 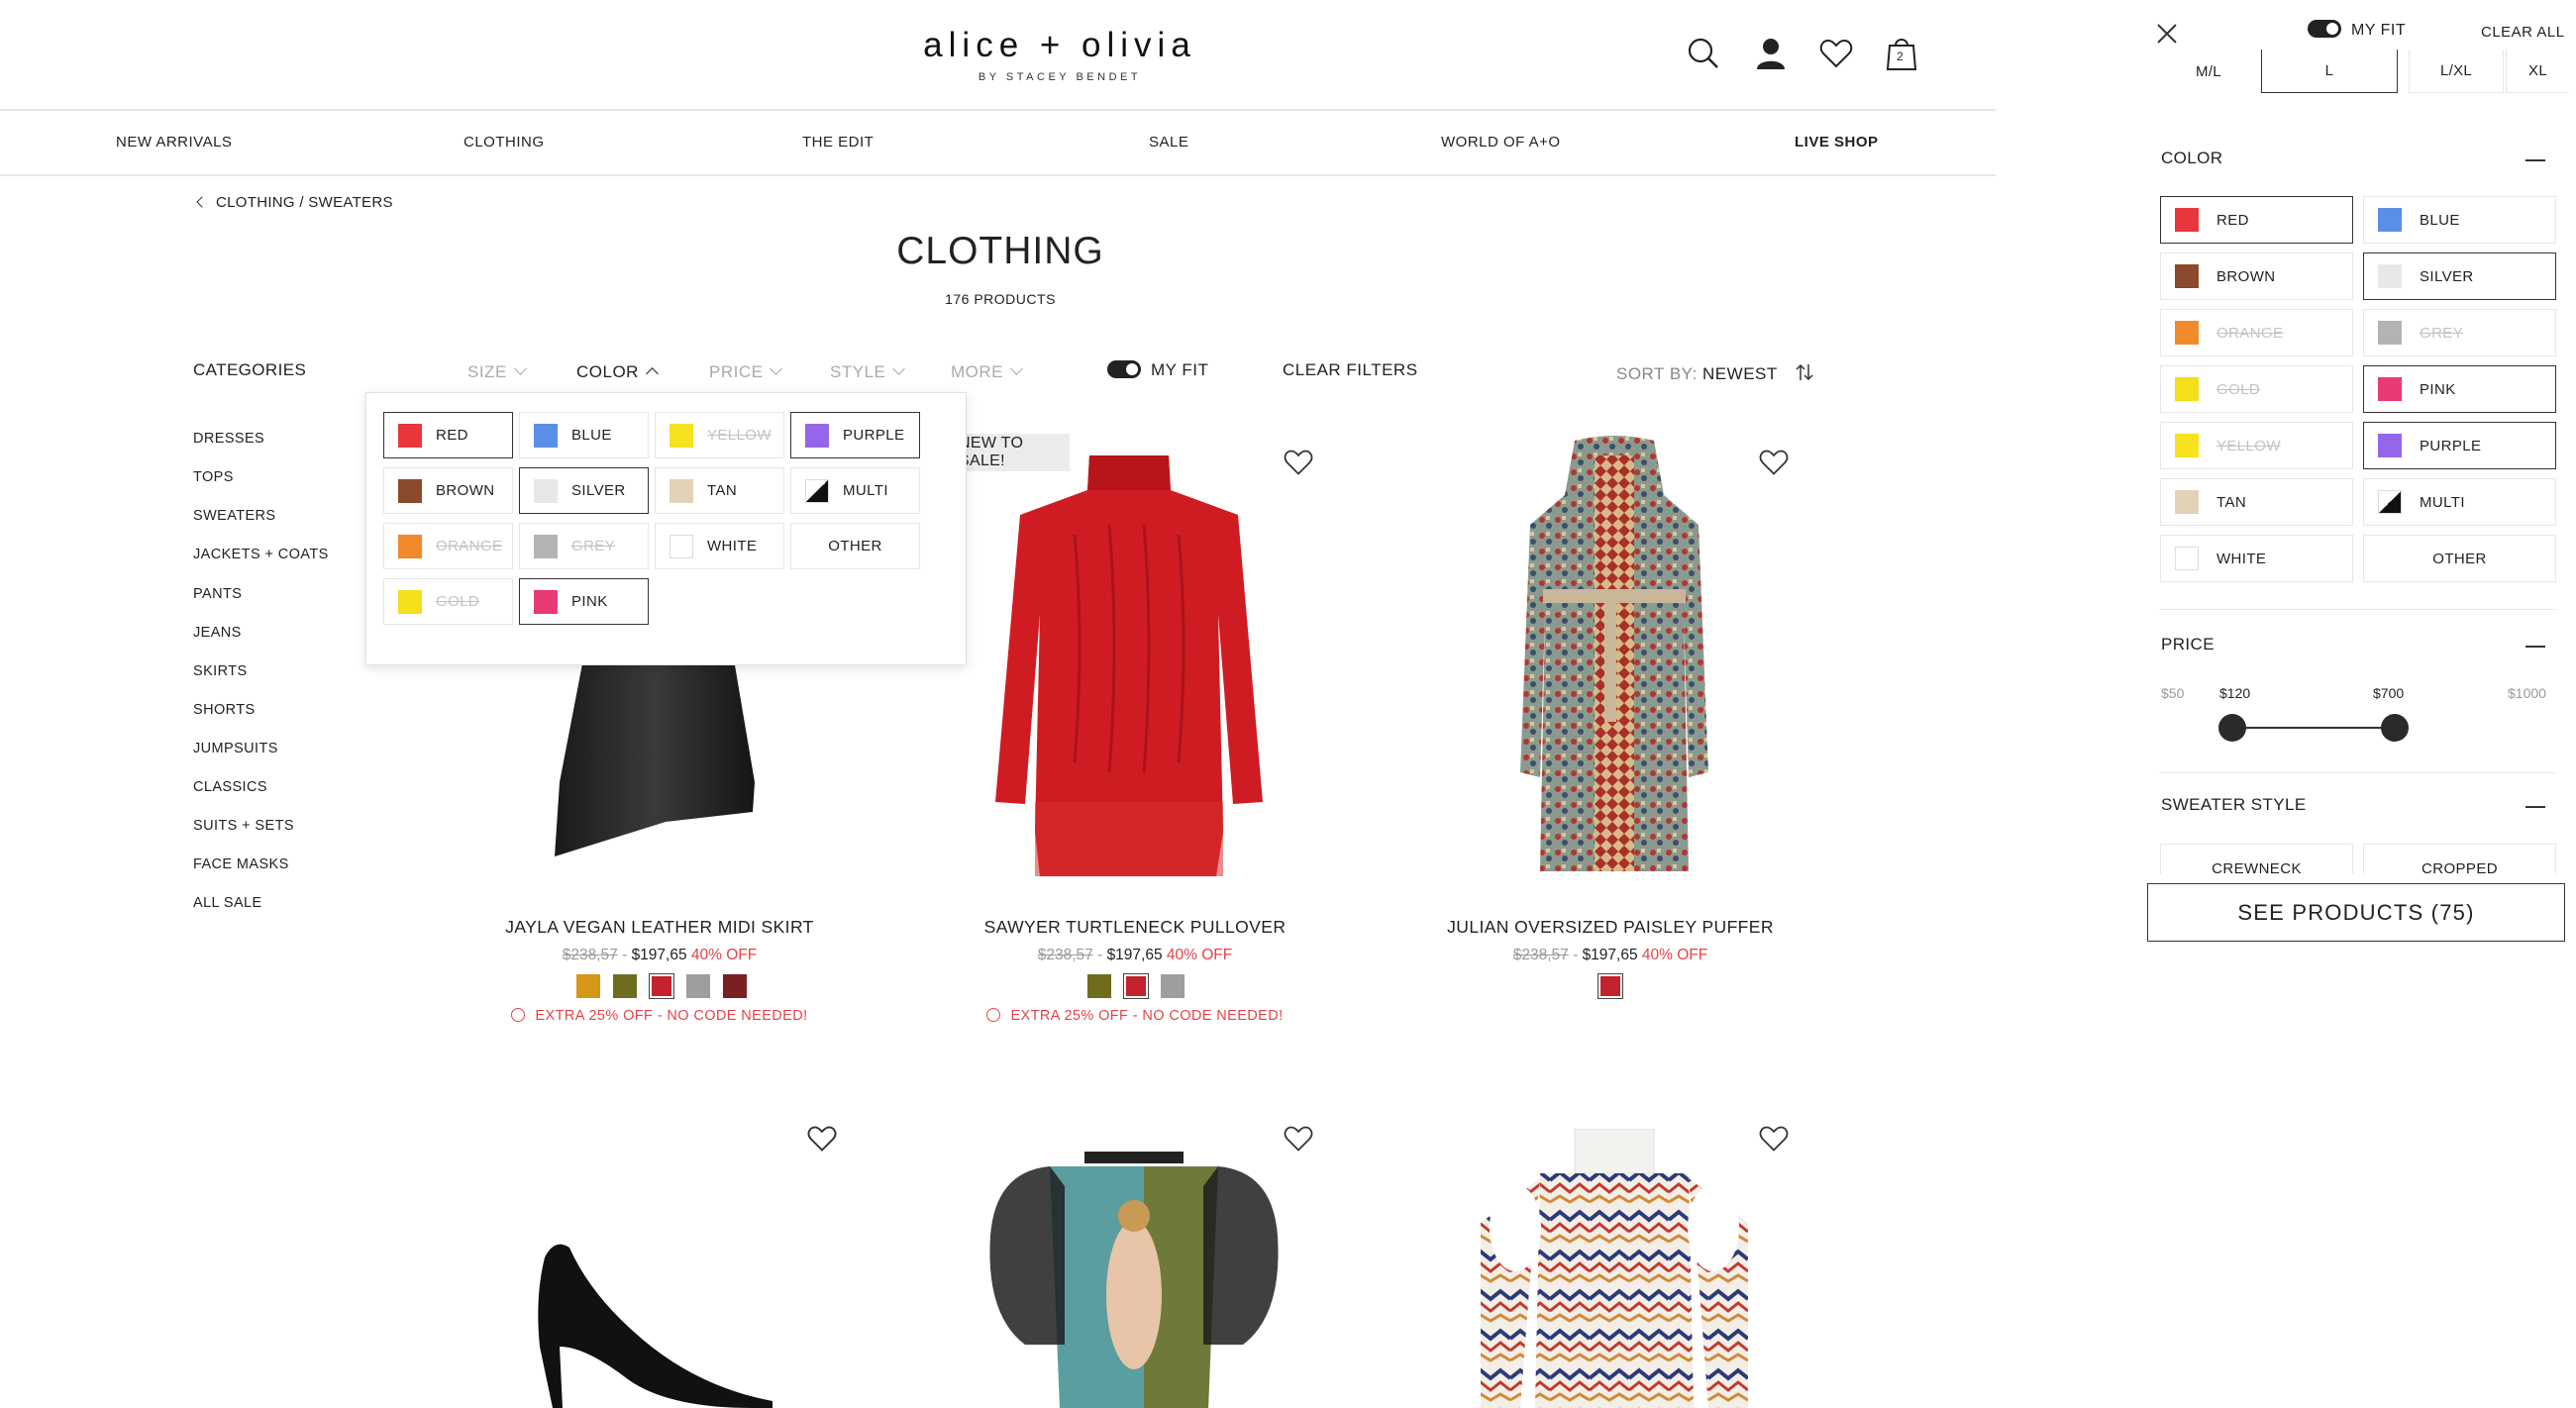 What do you see at coordinates (838, 142) in the screenshot?
I see `nav-the-edit: THE EDIT` at bounding box center [838, 142].